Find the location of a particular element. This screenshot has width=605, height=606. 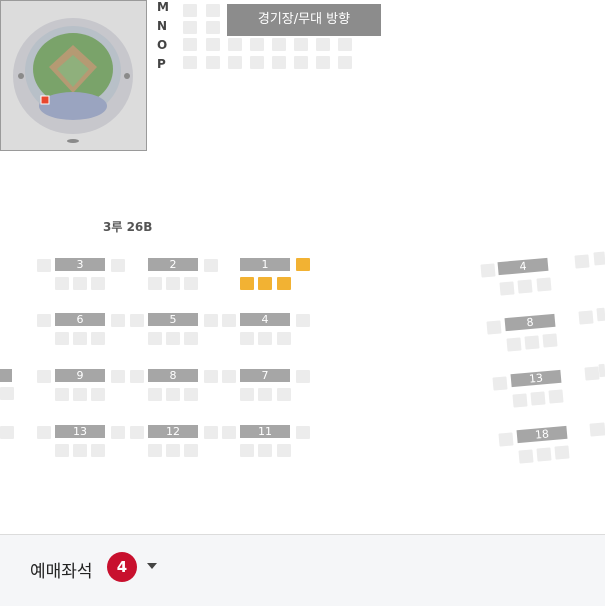

chevron-down-icon is located at coordinates (152, 566).